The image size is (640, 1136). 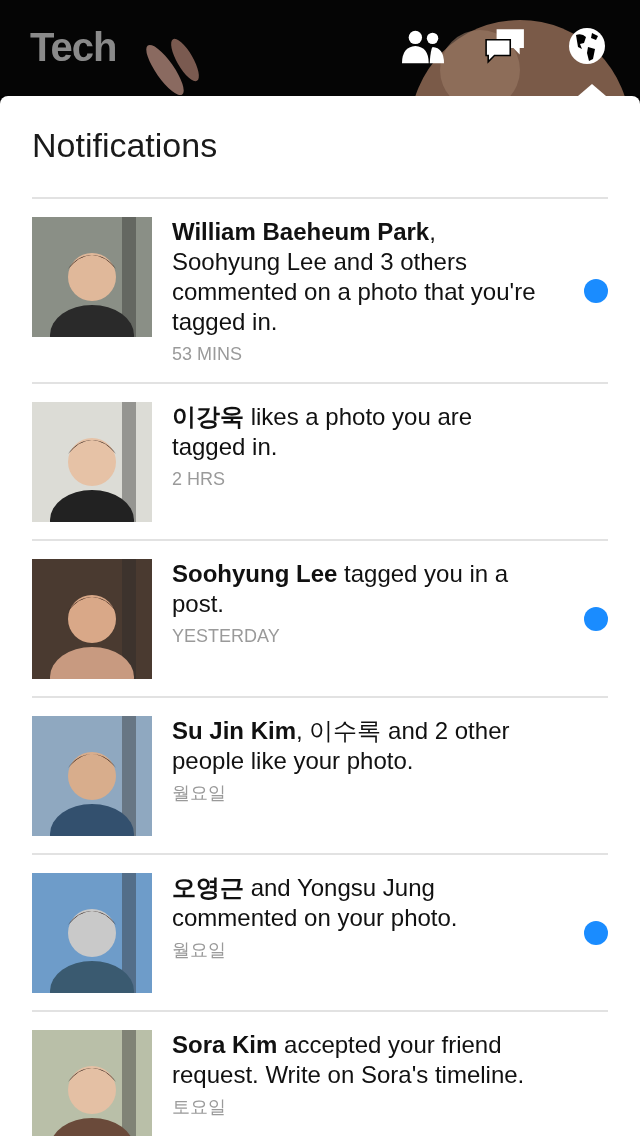 What do you see at coordinates (208, 354) in the screenshot?
I see `time-label: 53 MINS` at bounding box center [208, 354].